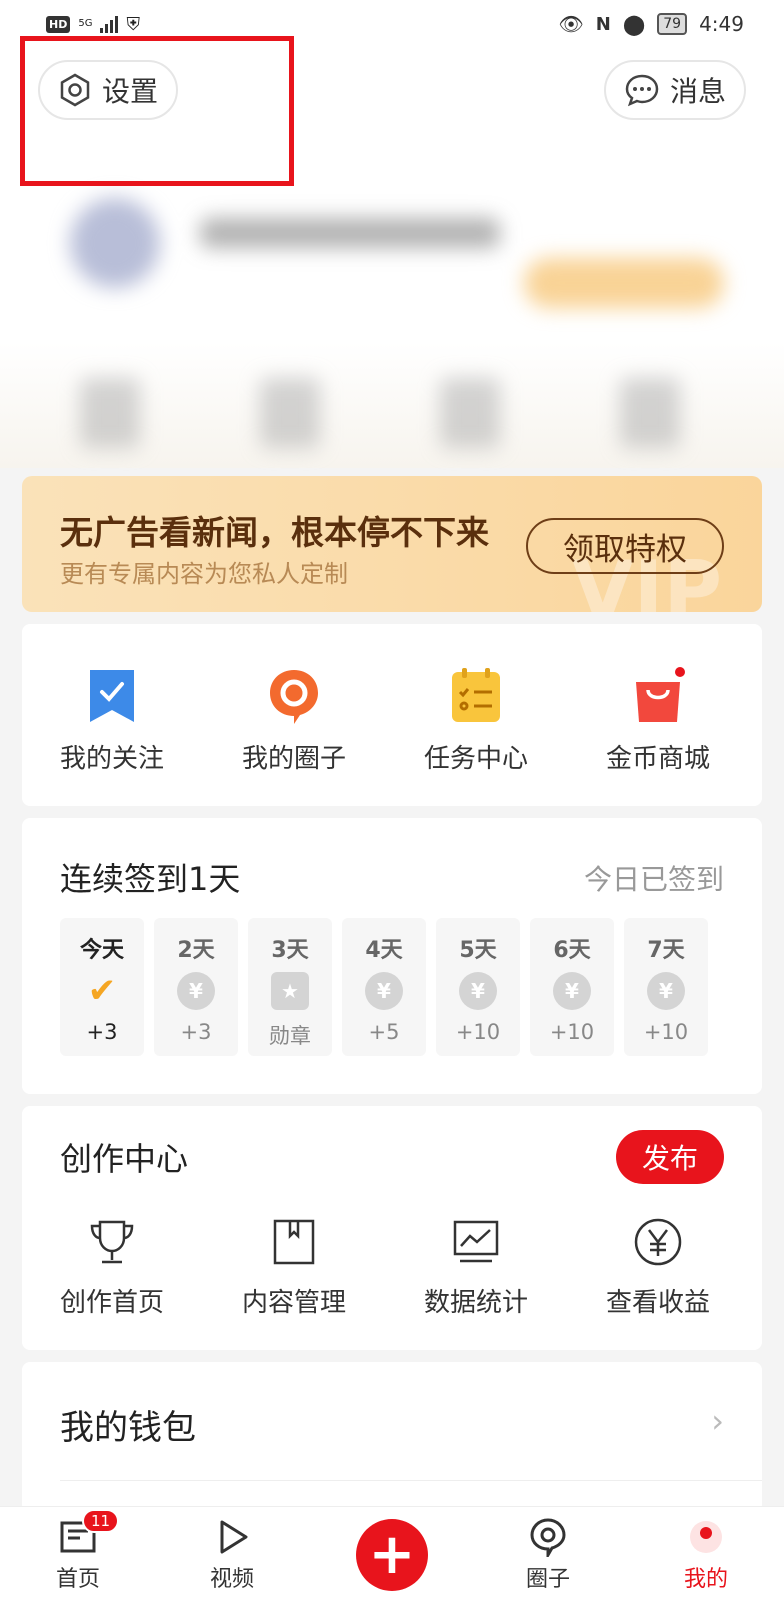 This screenshot has width=784, height=1600. What do you see at coordinates (475, 1303) in the screenshot?
I see `creation-item-label: 数据统计` at bounding box center [475, 1303].